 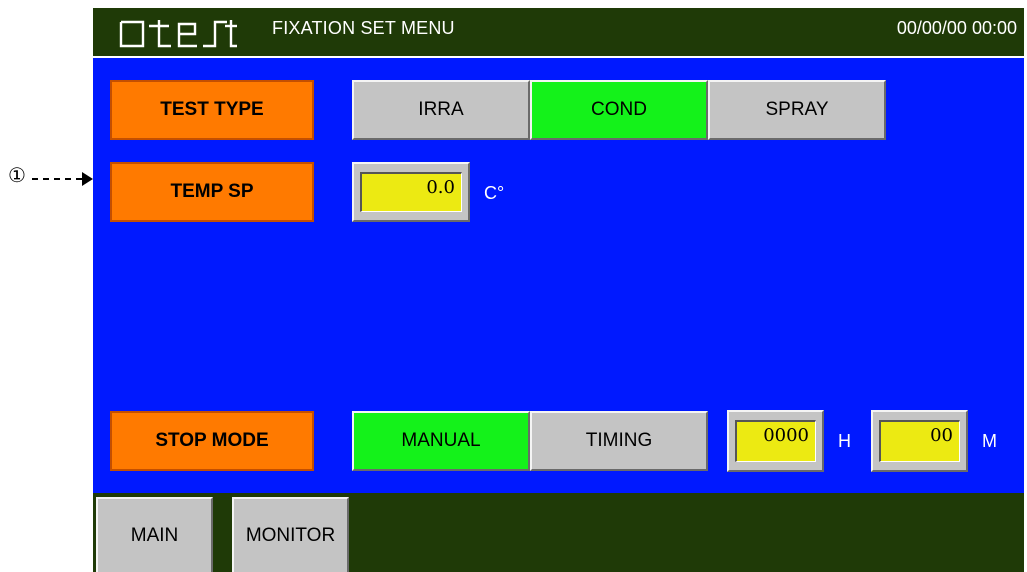 What do you see at coordinates (212, 192) in the screenshot?
I see `temp-sp-label: TEMP SP` at bounding box center [212, 192].